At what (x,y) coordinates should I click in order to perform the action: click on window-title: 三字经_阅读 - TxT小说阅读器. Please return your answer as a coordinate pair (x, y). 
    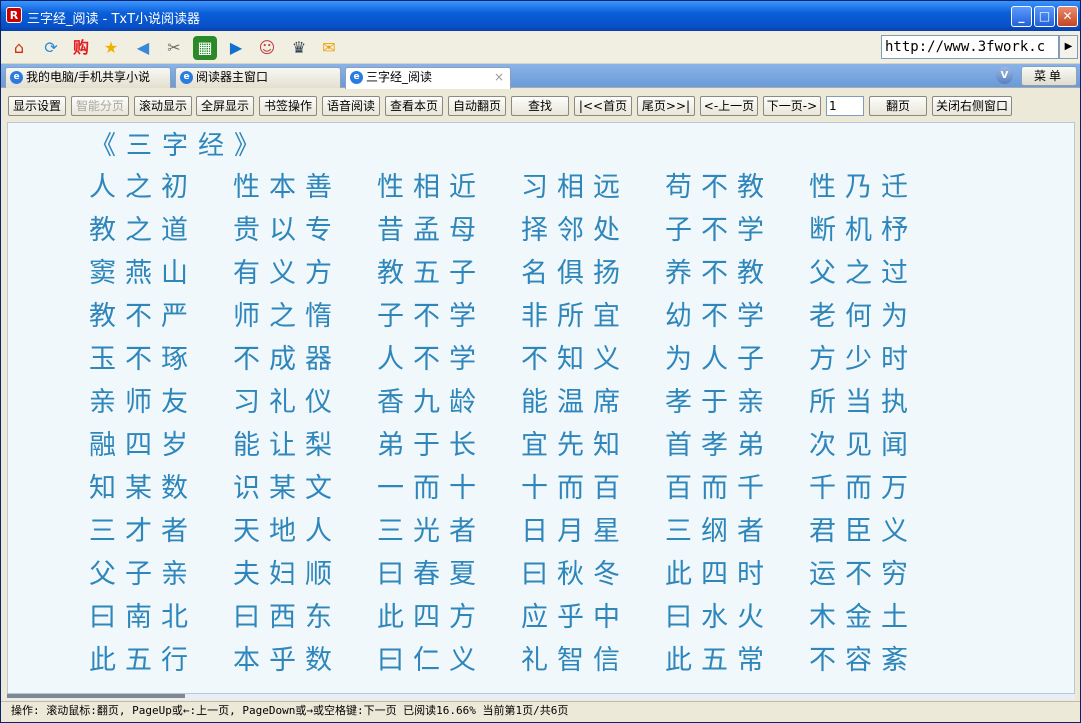
    Looking at the image, I should click on (114, 19).